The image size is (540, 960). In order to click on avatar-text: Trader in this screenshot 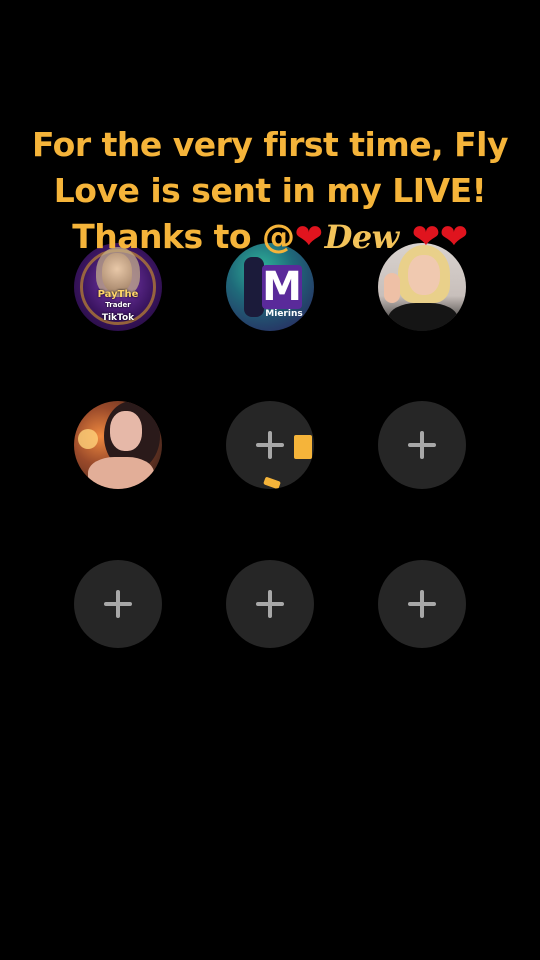, I will do `click(118, 305)`.